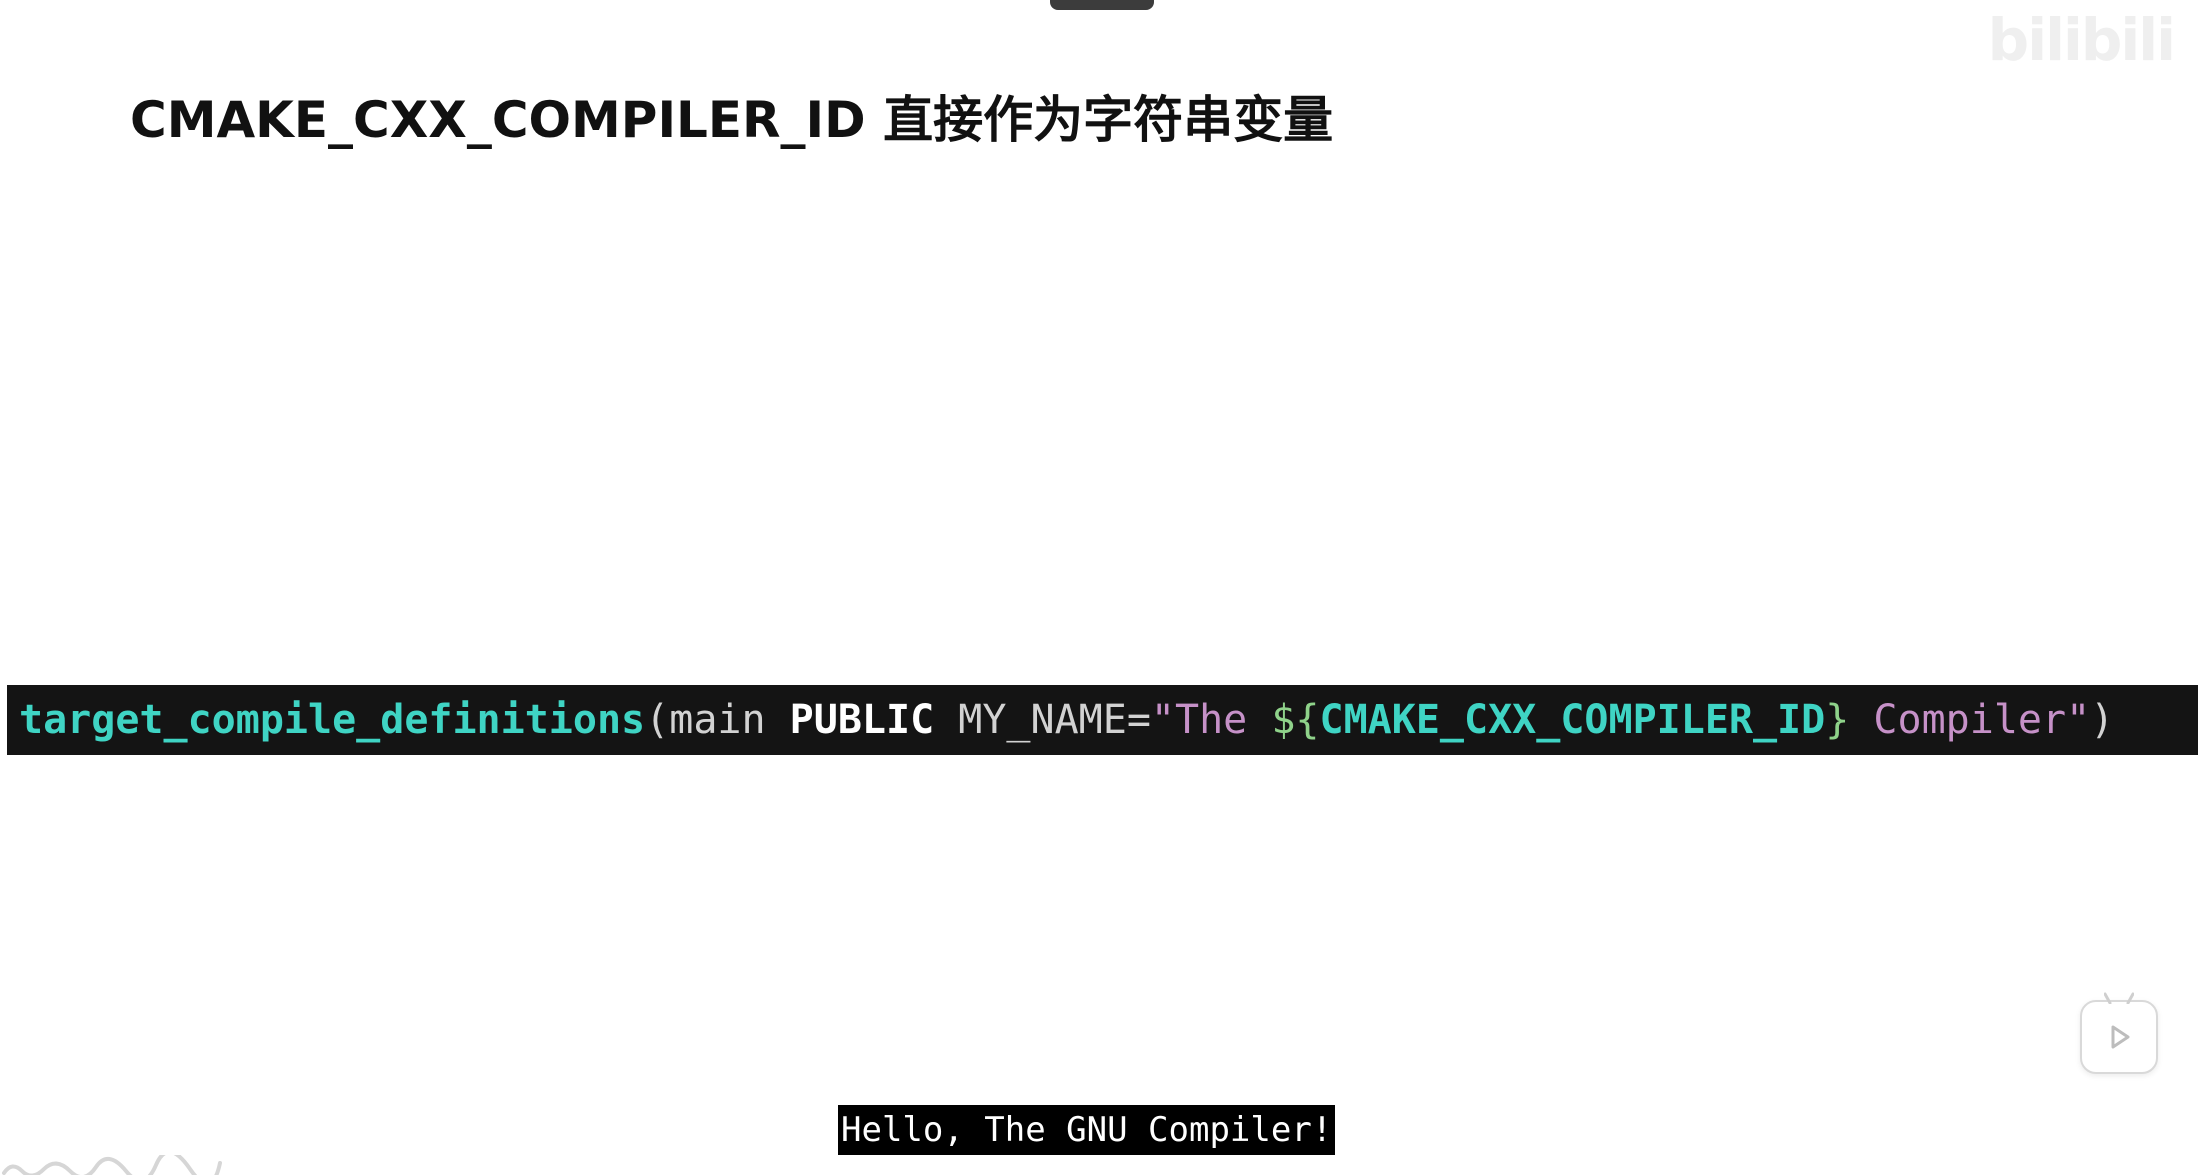 The height and width of the screenshot is (1175, 2198). What do you see at coordinates (1211, 720) in the screenshot?
I see `code-string-start: "The` at bounding box center [1211, 720].